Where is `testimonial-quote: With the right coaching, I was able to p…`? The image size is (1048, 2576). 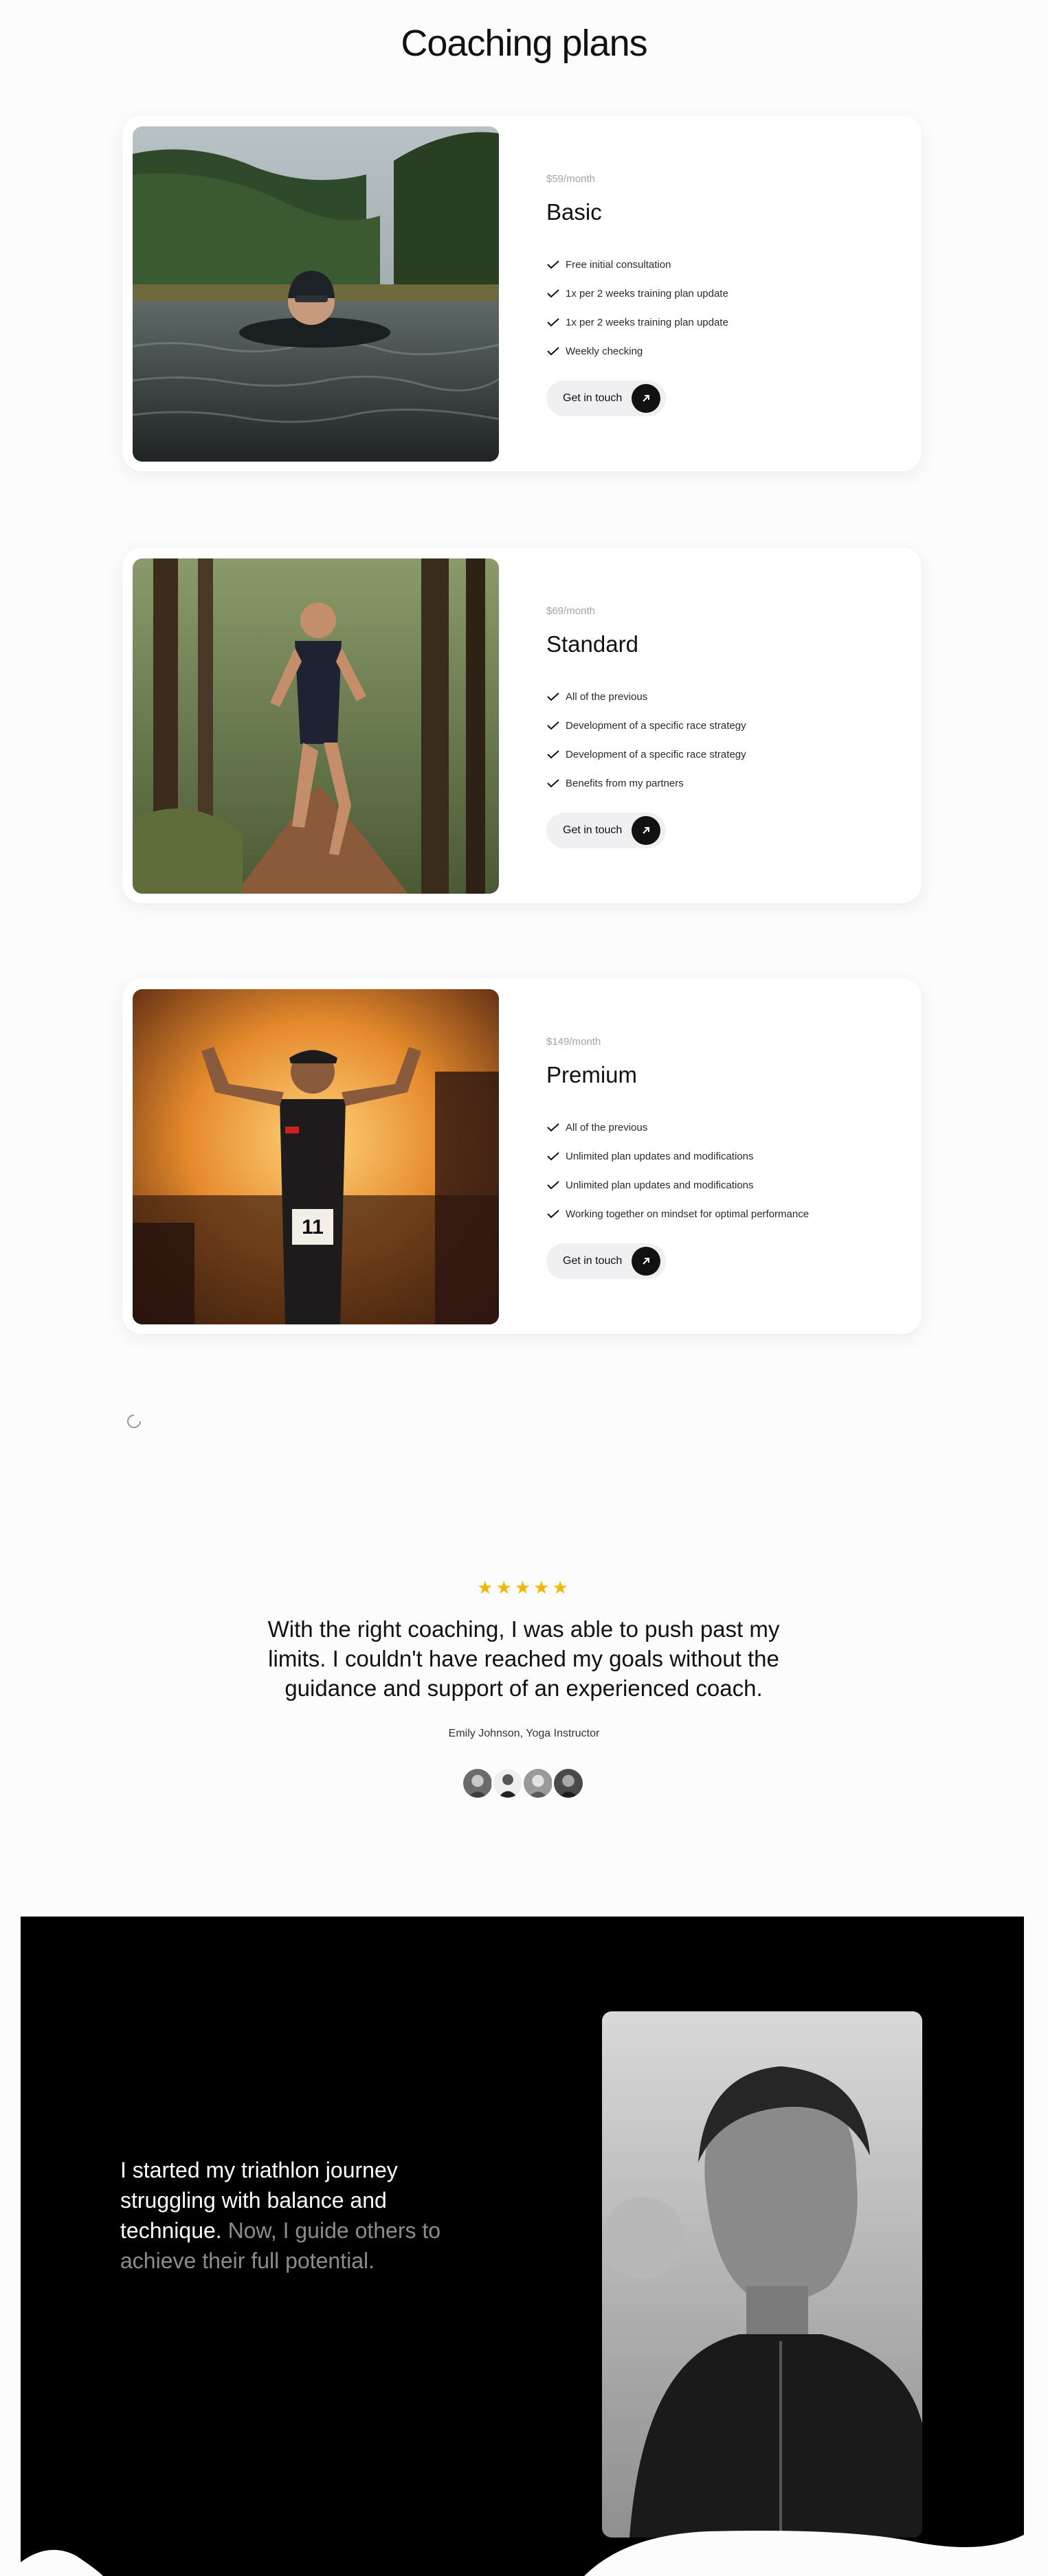
testimonial-quote: With the right coaching, I was able to p… is located at coordinates (523, 1658).